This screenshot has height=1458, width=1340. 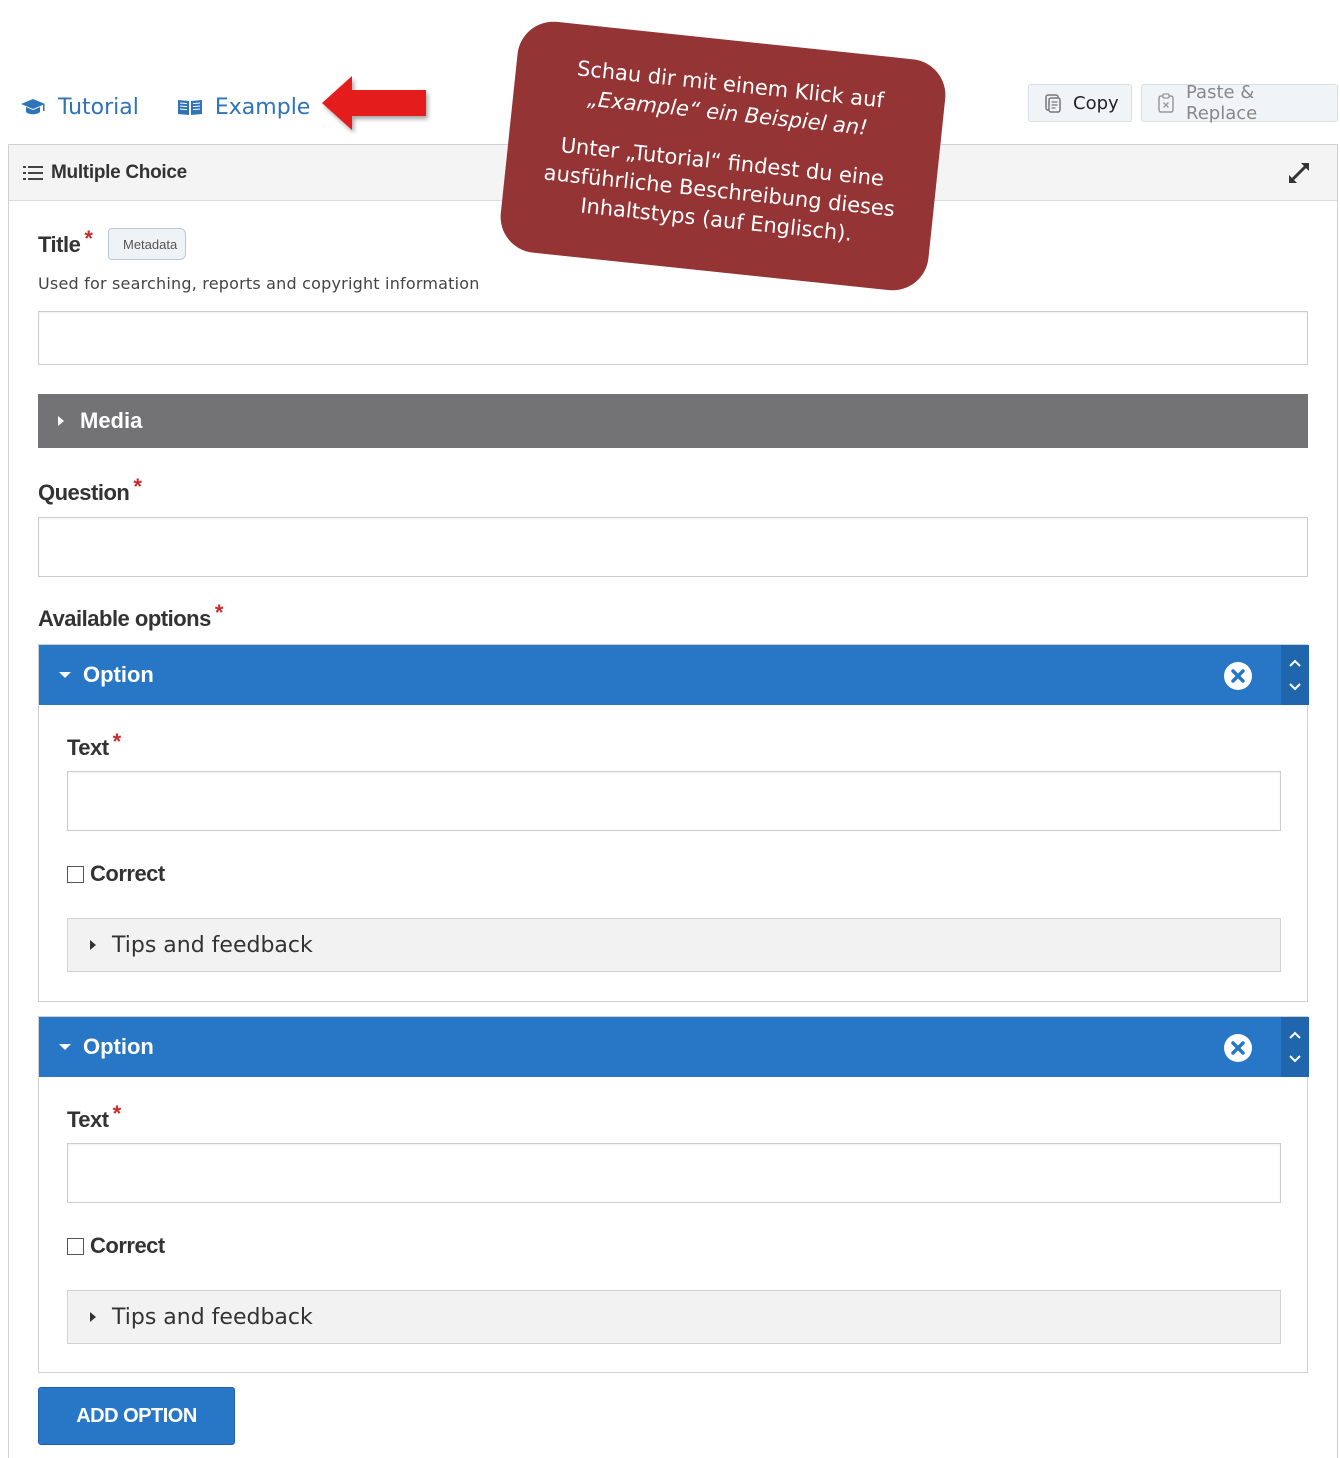 What do you see at coordinates (136, 1416) in the screenshot?
I see `add-option-button: ADD OPTION` at bounding box center [136, 1416].